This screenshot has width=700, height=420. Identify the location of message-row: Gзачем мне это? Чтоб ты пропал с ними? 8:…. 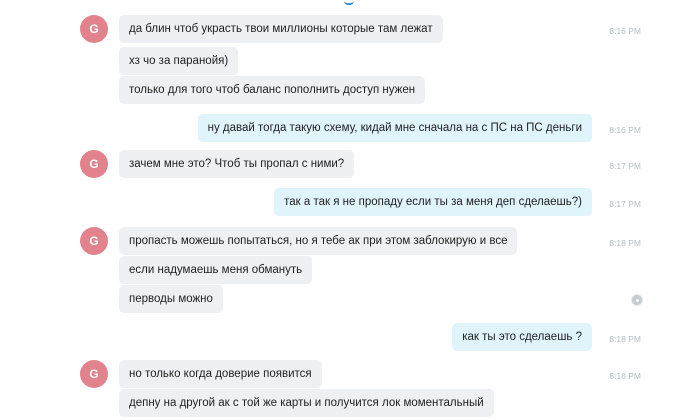
(350, 165).